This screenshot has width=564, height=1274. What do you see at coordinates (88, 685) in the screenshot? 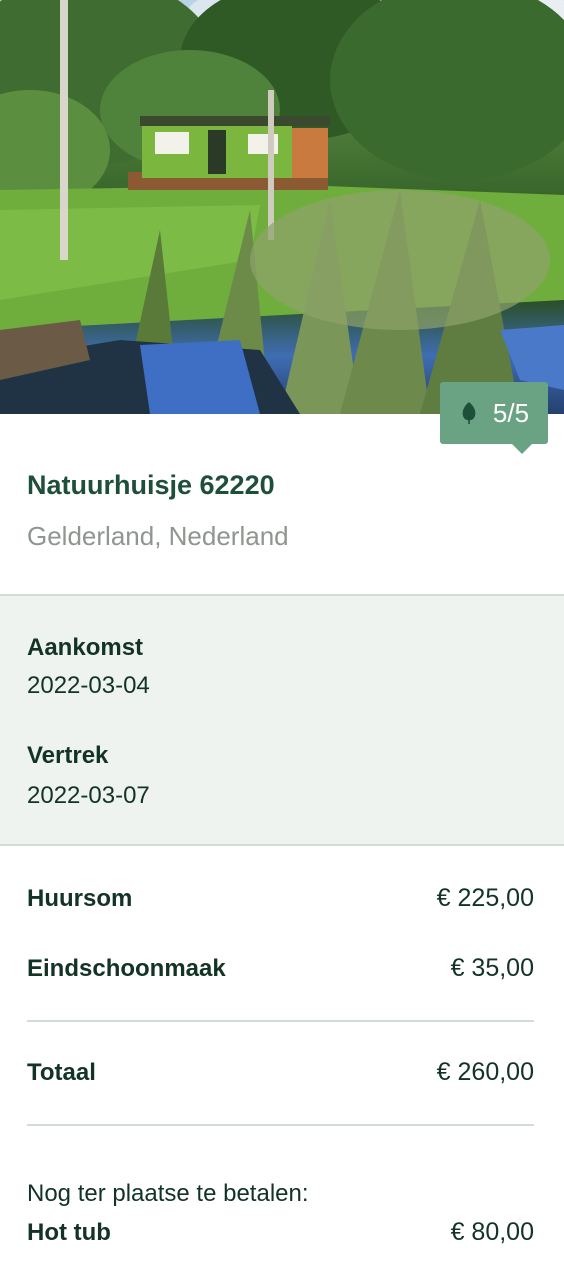
I see `arrival-date: 2022-03-04` at bounding box center [88, 685].